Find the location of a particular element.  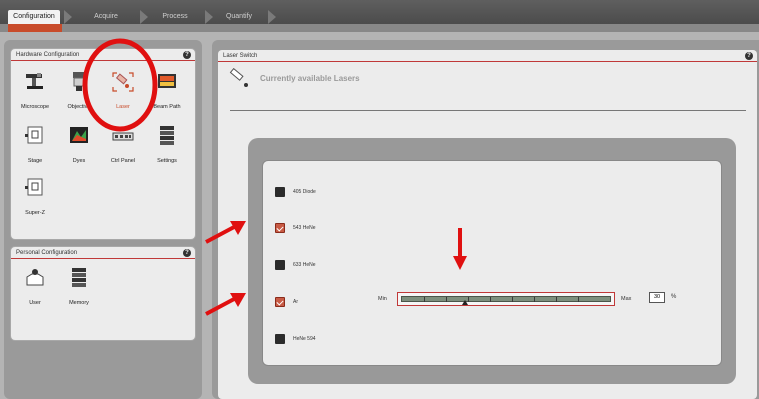

hardware-item-label: Microscope is located at coordinates (35, 107).